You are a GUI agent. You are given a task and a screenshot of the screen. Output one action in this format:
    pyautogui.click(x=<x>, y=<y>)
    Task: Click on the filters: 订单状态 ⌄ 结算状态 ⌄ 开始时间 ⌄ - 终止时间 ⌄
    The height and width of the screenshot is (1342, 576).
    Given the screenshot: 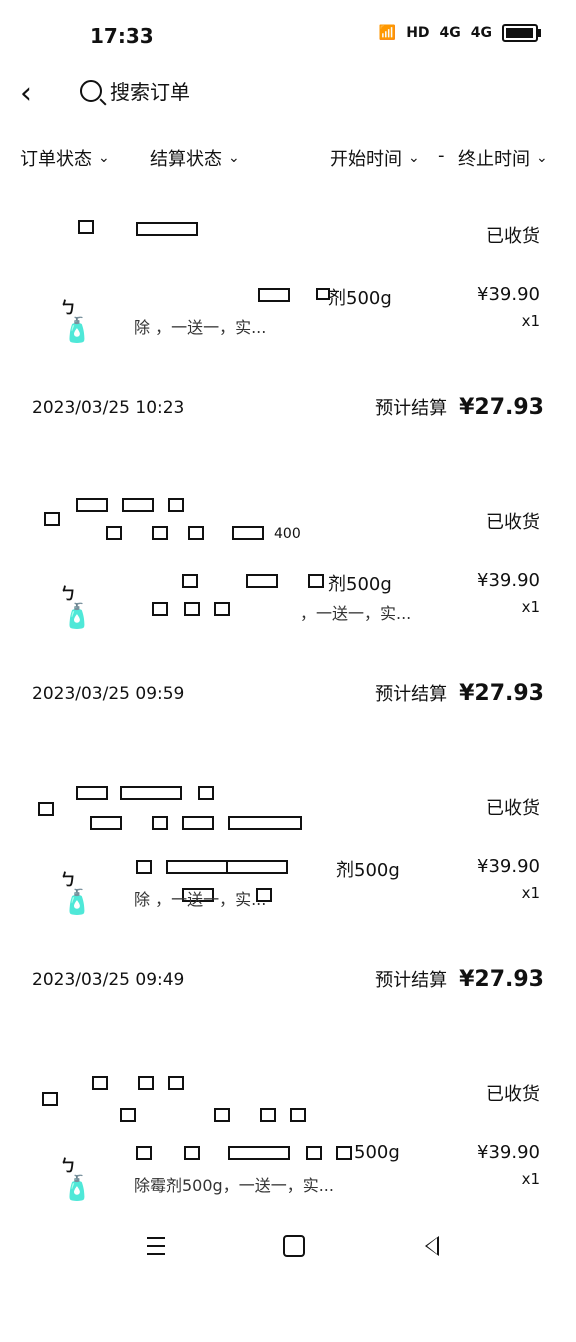 What is the action you would take?
    pyautogui.click(x=288, y=160)
    